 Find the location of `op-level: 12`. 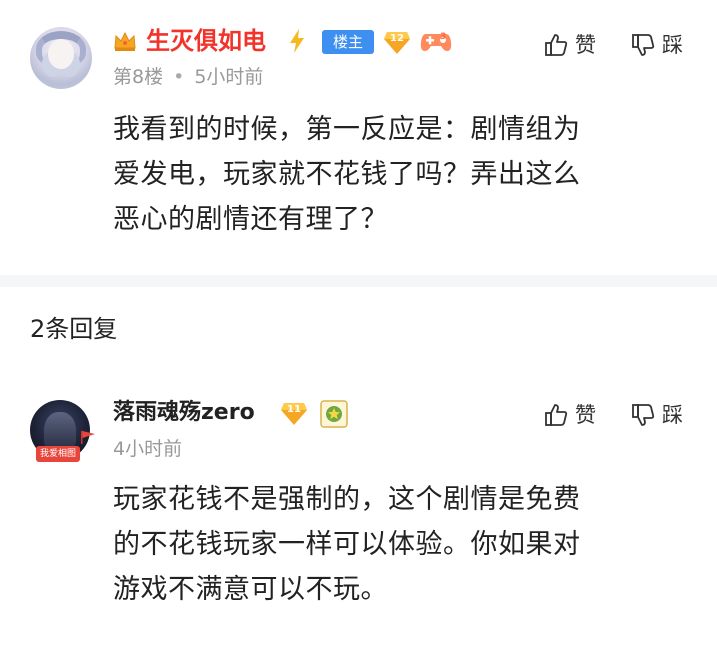

op-level: 12 is located at coordinates (397, 38).